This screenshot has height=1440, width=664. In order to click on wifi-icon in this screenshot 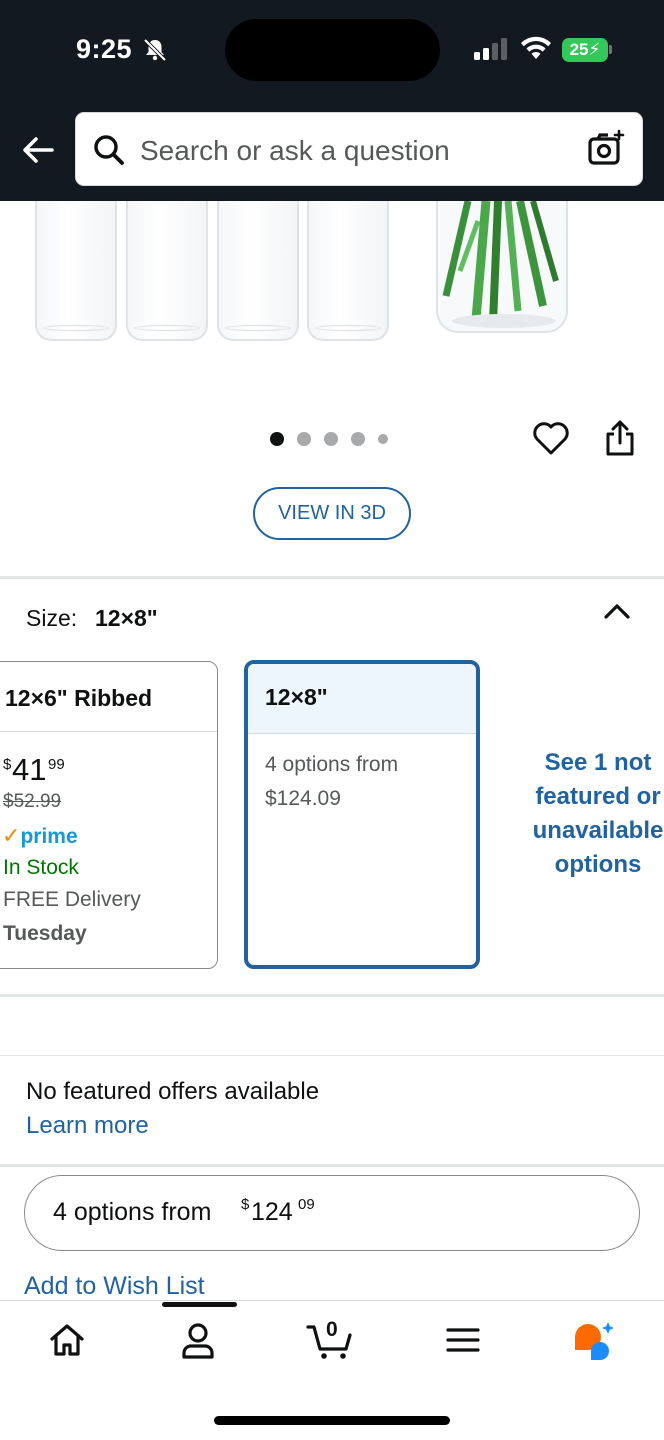, I will do `click(536, 47)`.